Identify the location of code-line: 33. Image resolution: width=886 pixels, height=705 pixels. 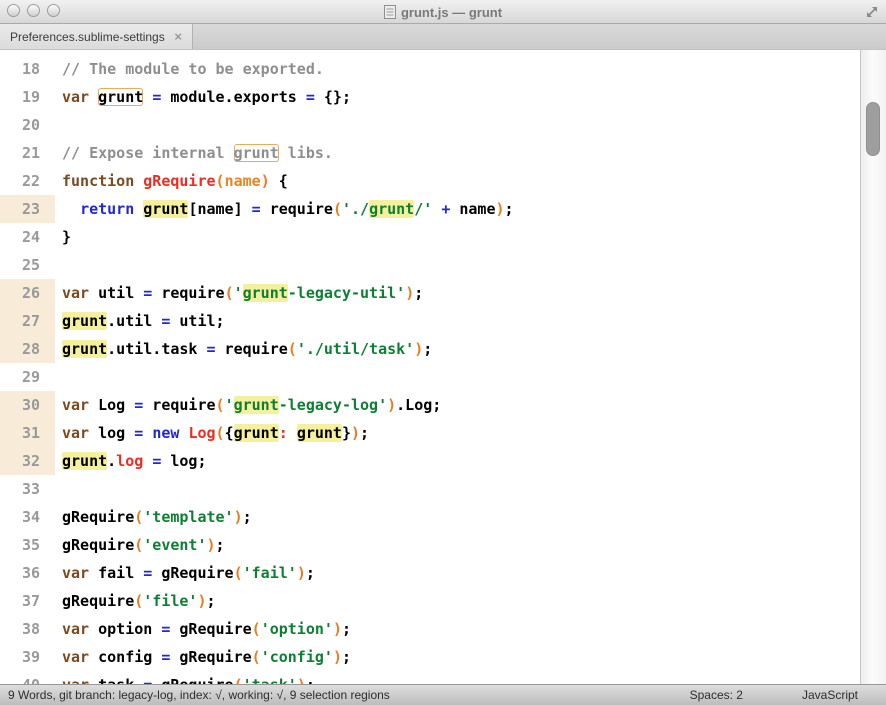
(443, 489).